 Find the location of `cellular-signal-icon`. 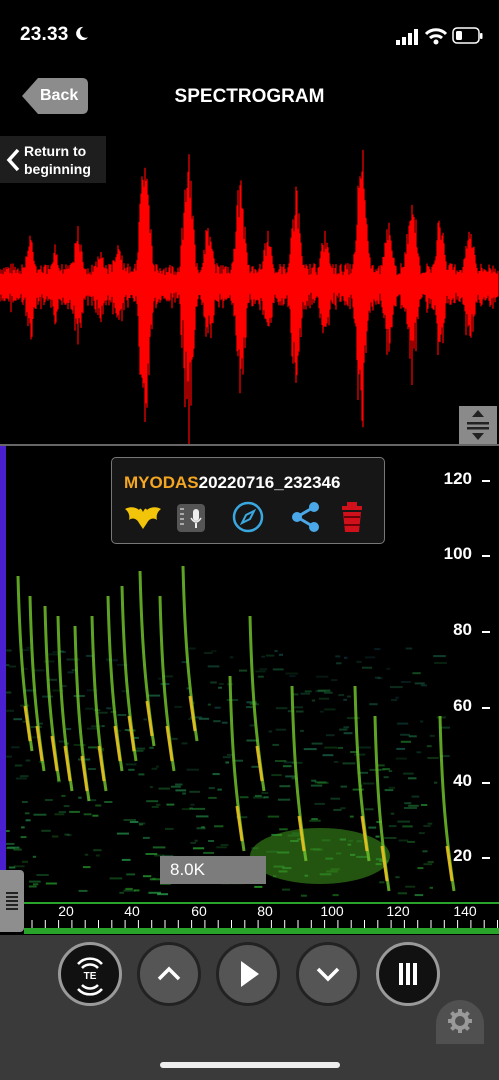

cellular-signal-icon is located at coordinates (407, 37).